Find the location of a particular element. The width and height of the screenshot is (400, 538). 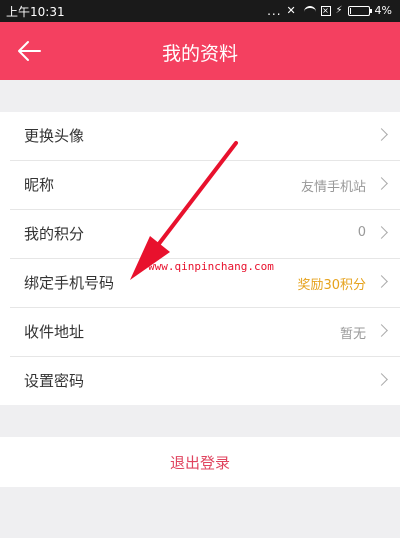

wifi-icon is located at coordinates (309, 10).